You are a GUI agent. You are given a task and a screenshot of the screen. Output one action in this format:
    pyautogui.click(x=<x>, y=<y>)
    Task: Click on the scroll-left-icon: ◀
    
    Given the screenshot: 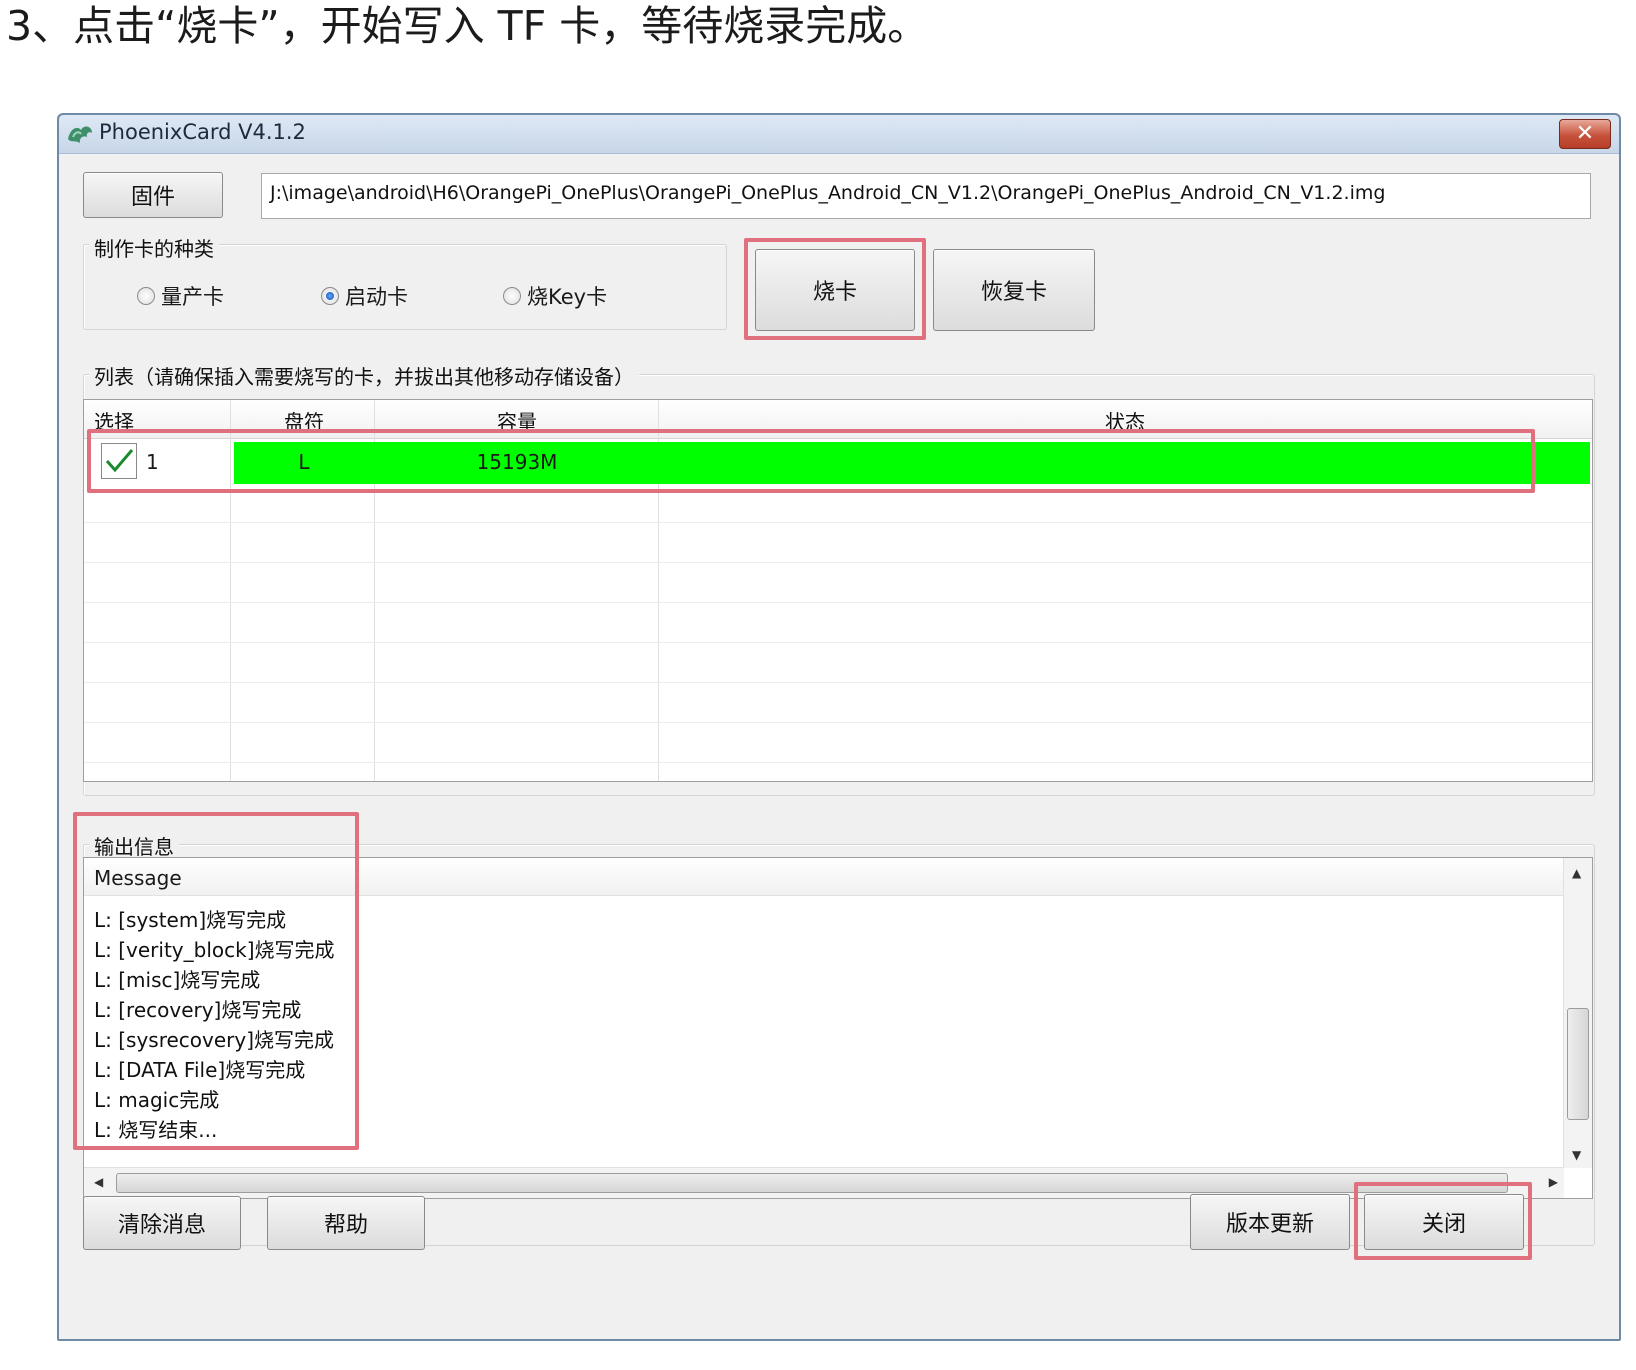 What is the action you would take?
    pyautogui.click(x=98, y=1182)
    